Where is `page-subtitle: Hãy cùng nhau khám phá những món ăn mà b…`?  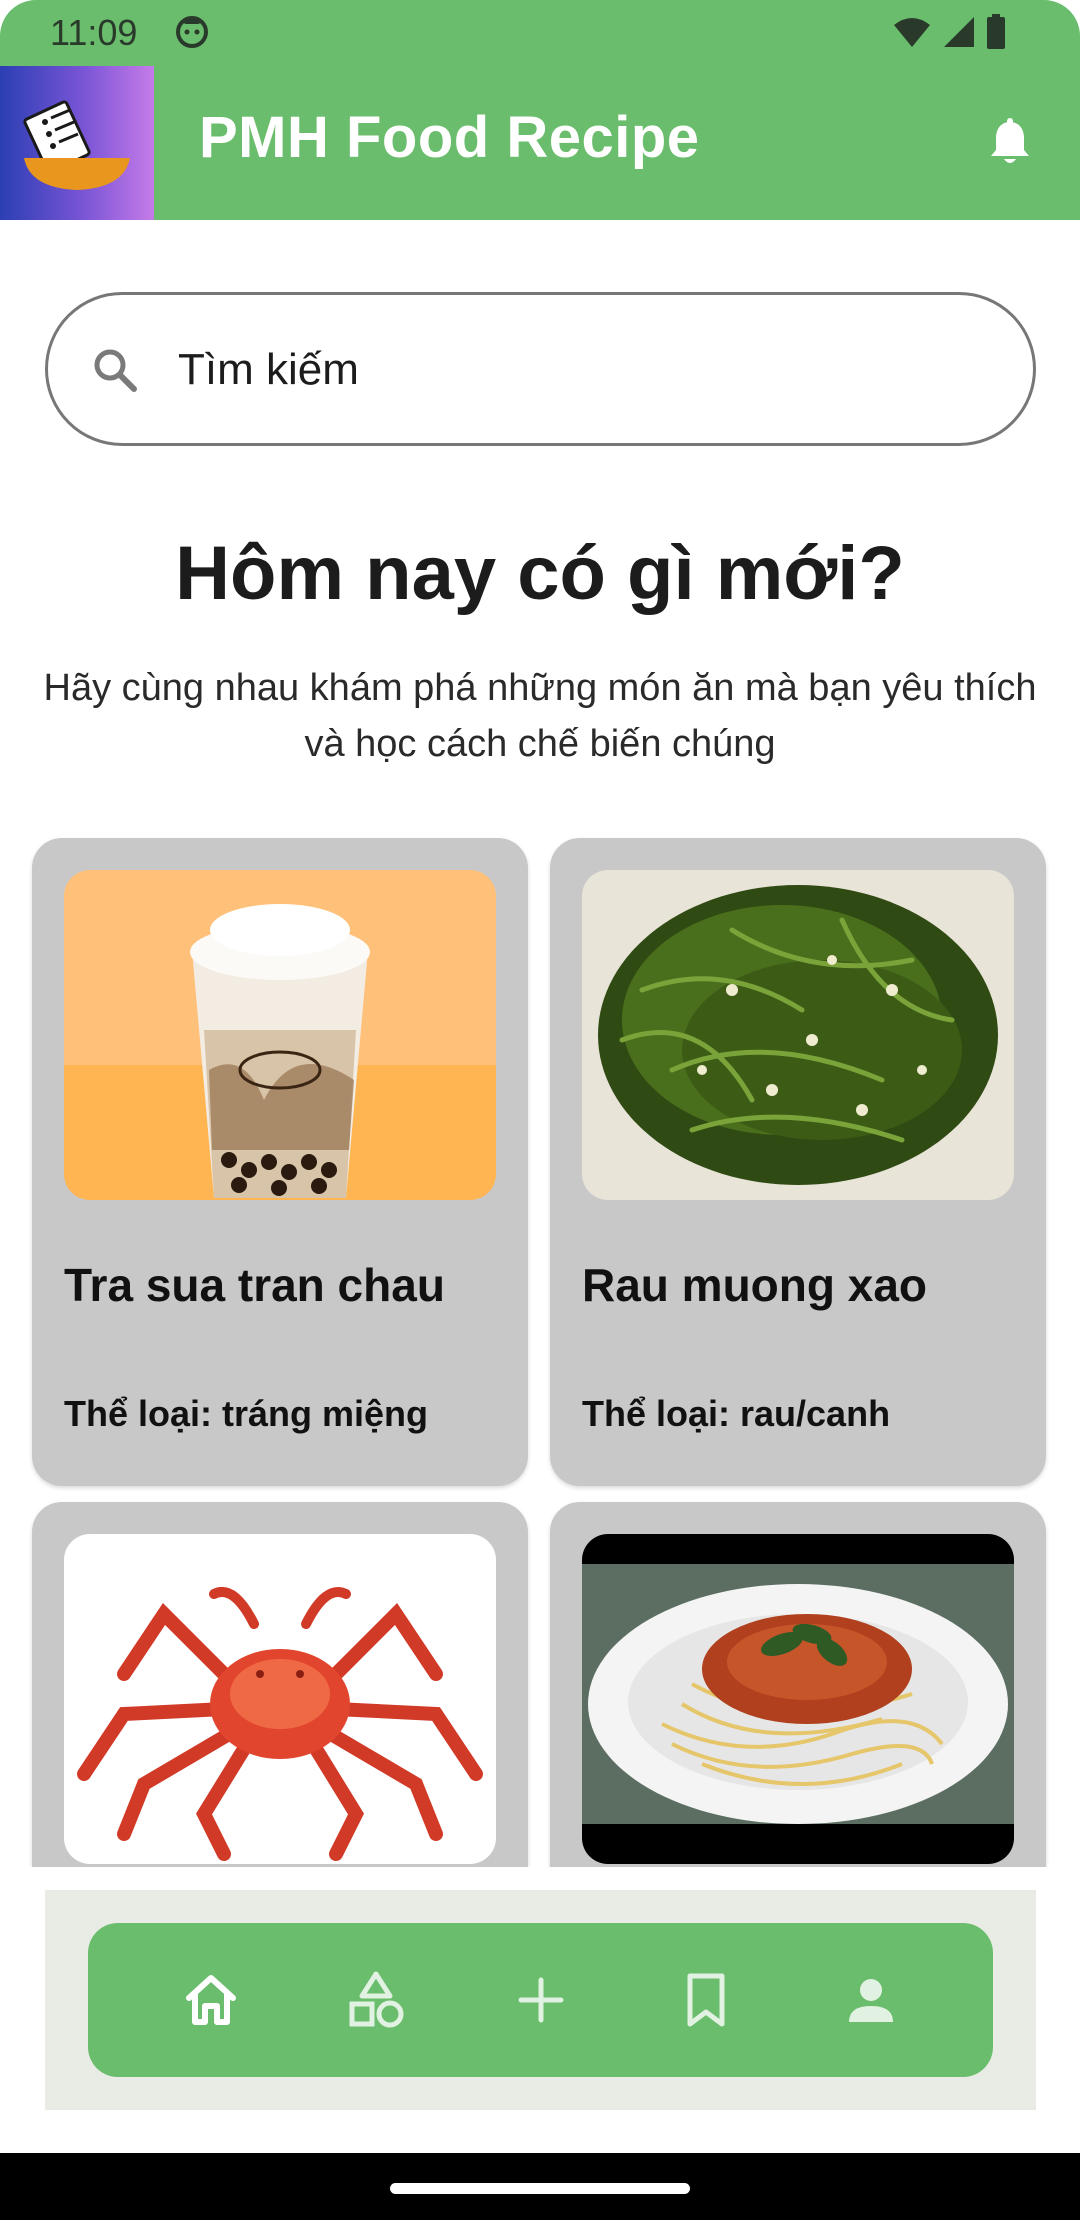
page-subtitle: Hãy cùng nhau khám phá những món ăn mà b… is located at coordinates (540, 716).